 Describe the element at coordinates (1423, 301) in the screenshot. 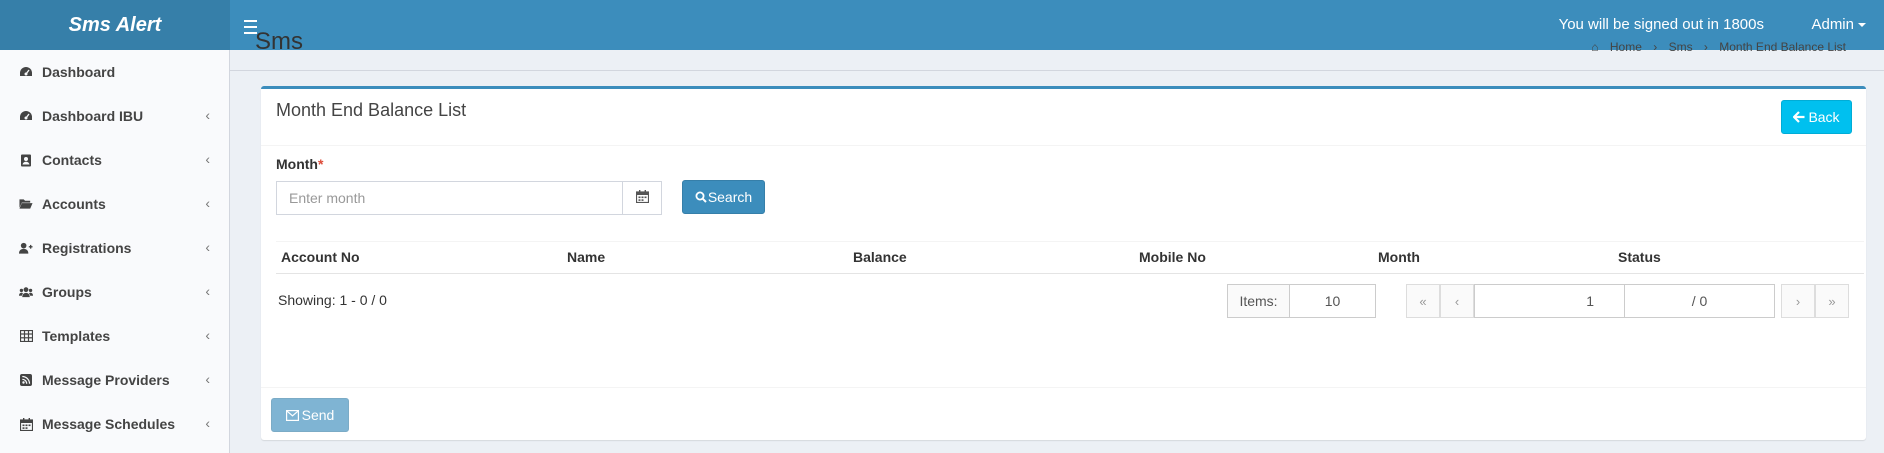

I see `first-page-button: «` at that location.